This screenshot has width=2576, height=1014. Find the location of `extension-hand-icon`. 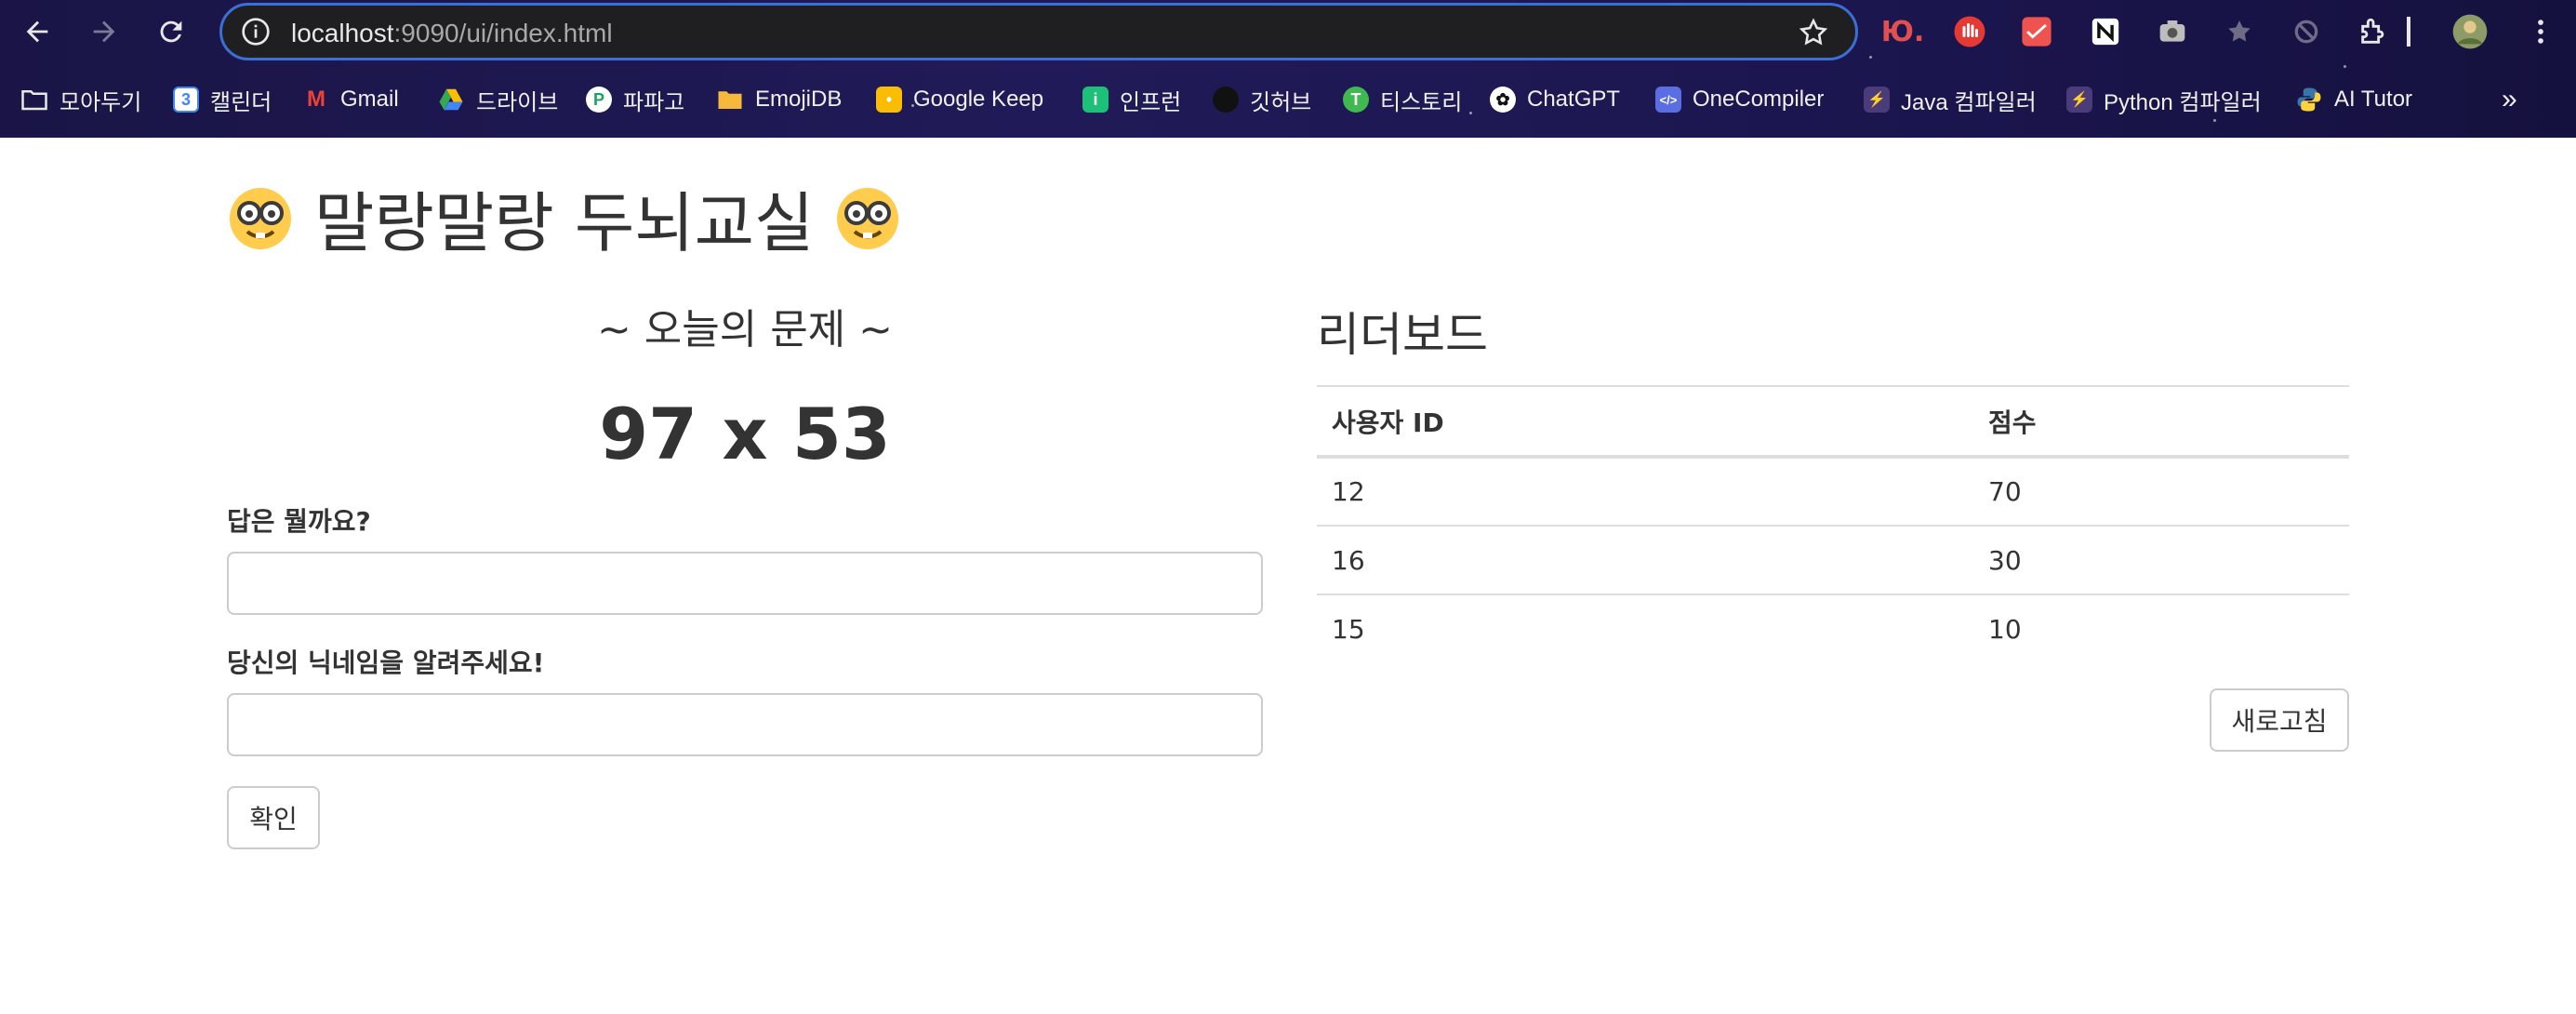

extension-hand-icon is located at coordinates (1969, 31).